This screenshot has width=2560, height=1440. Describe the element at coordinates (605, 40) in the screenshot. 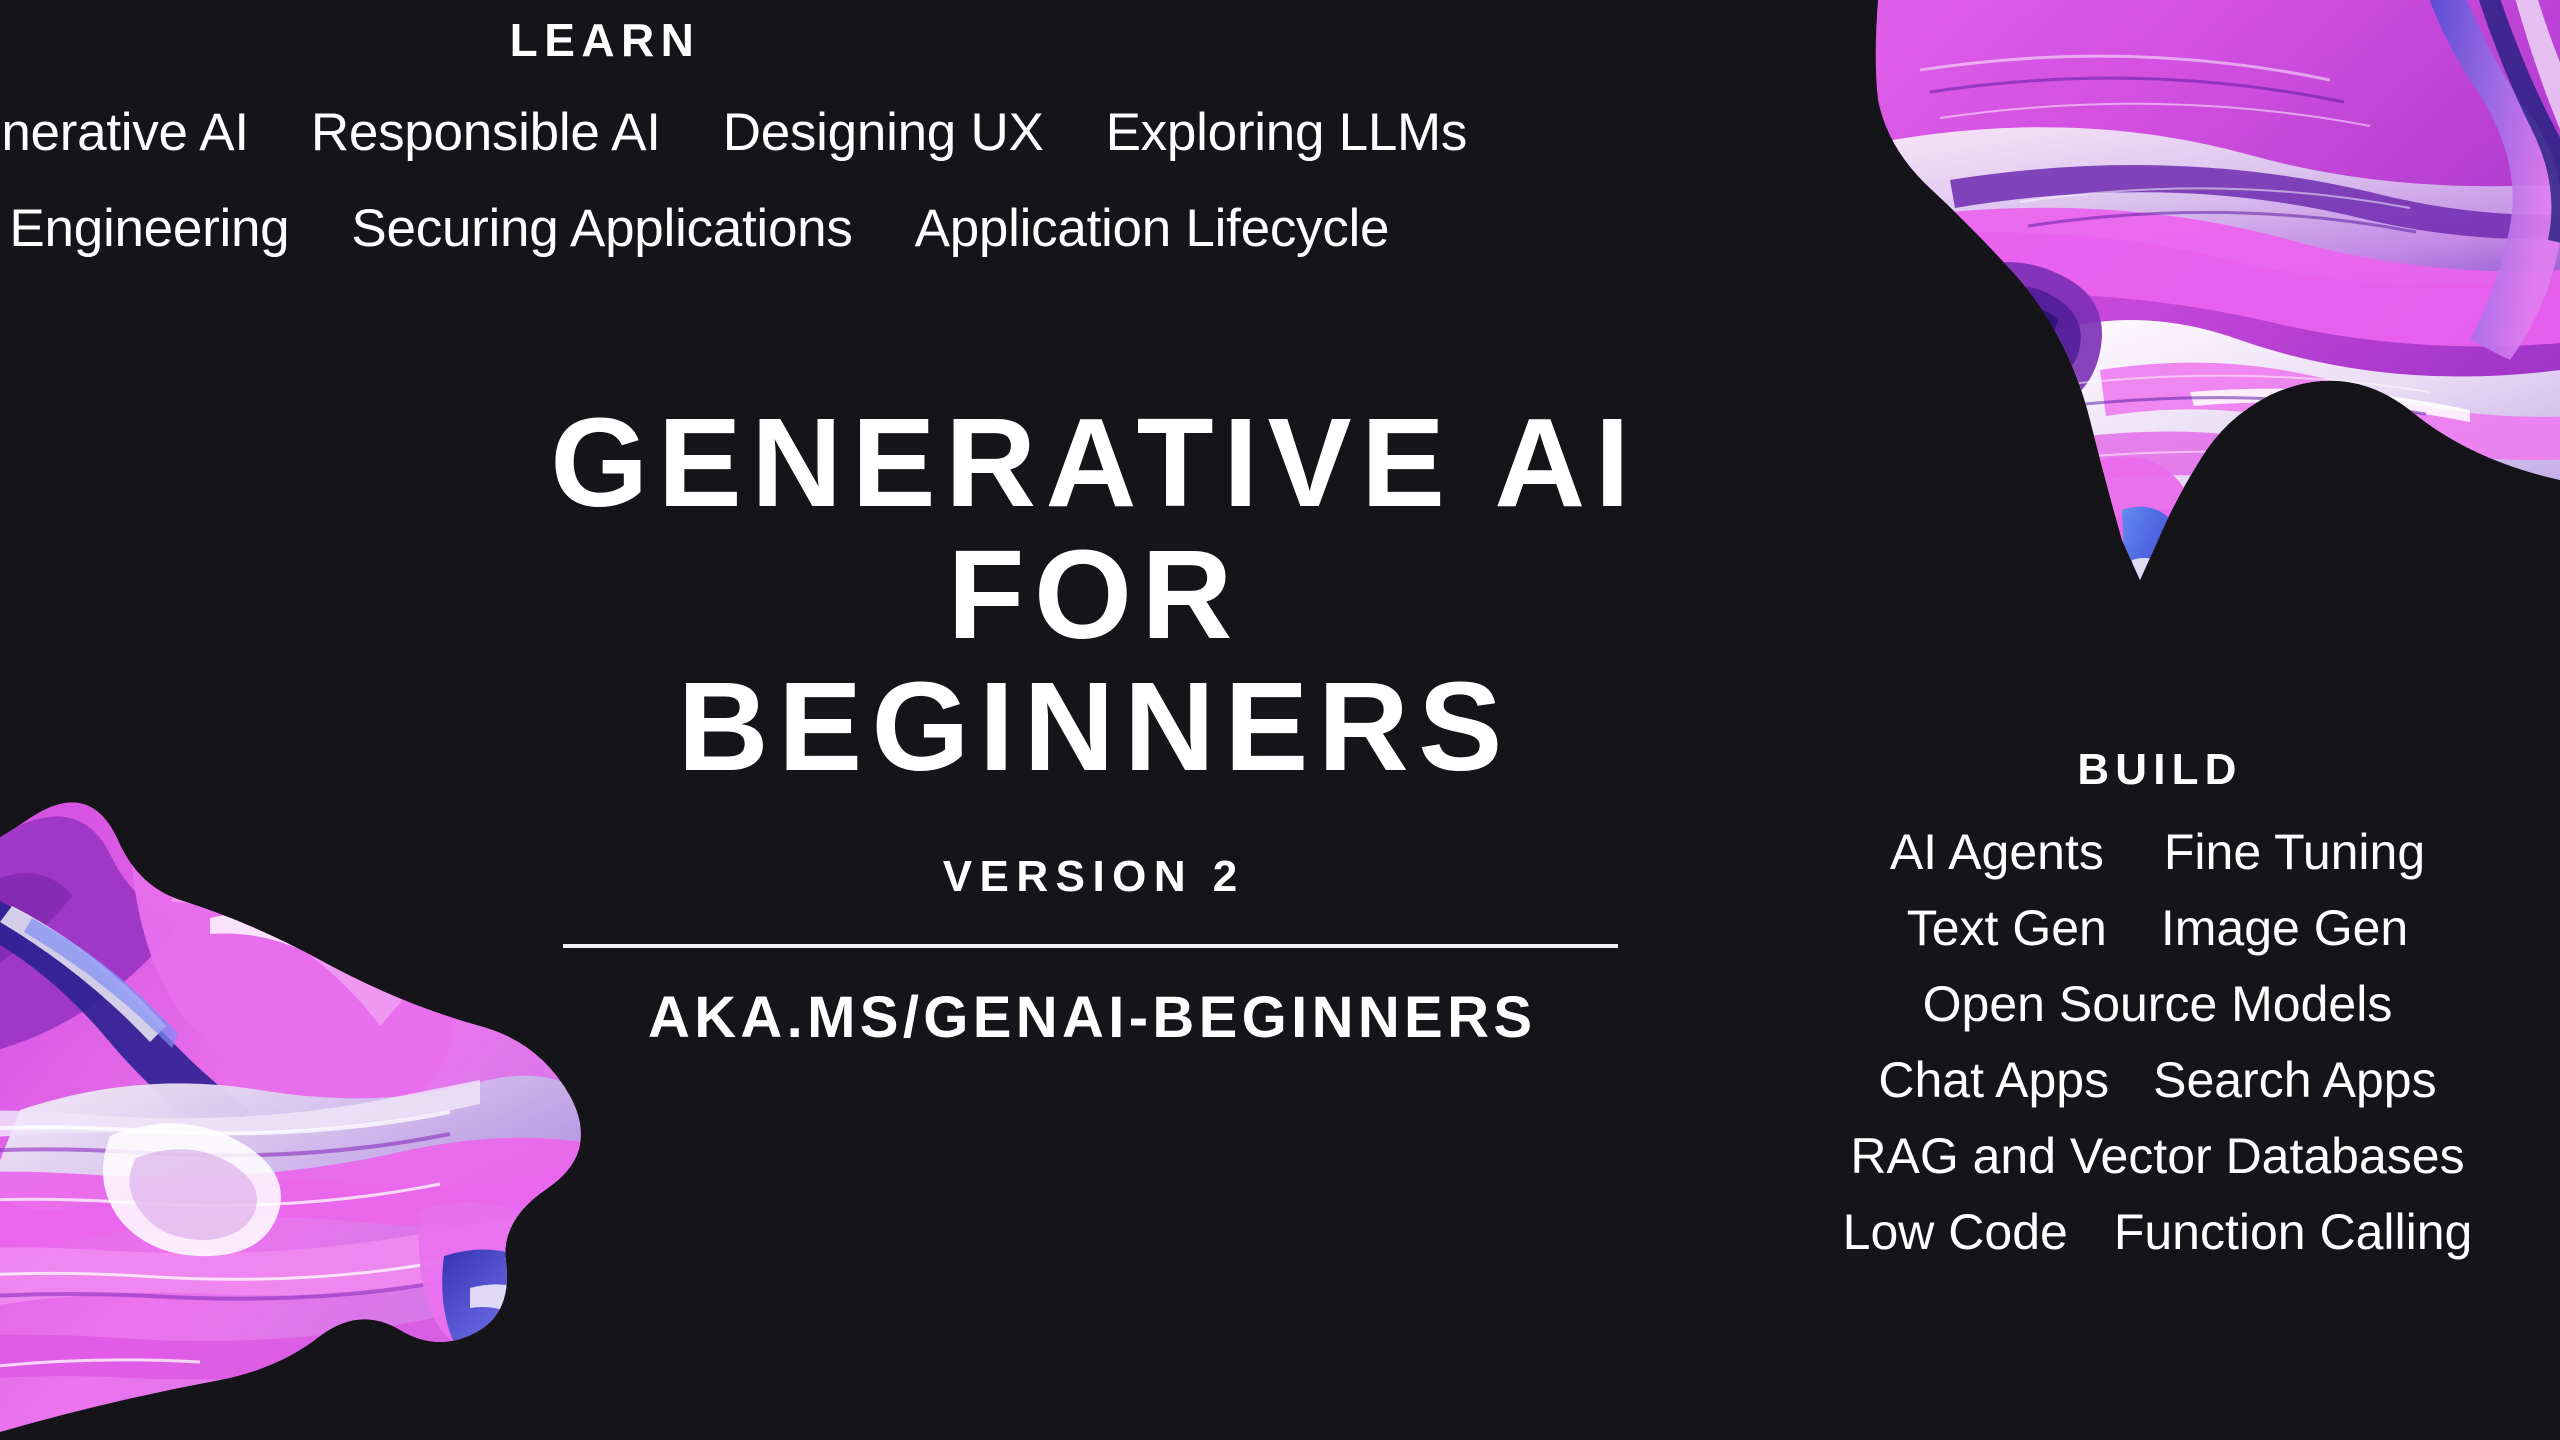

I see `learn-section-heading: LEARN` at that location.